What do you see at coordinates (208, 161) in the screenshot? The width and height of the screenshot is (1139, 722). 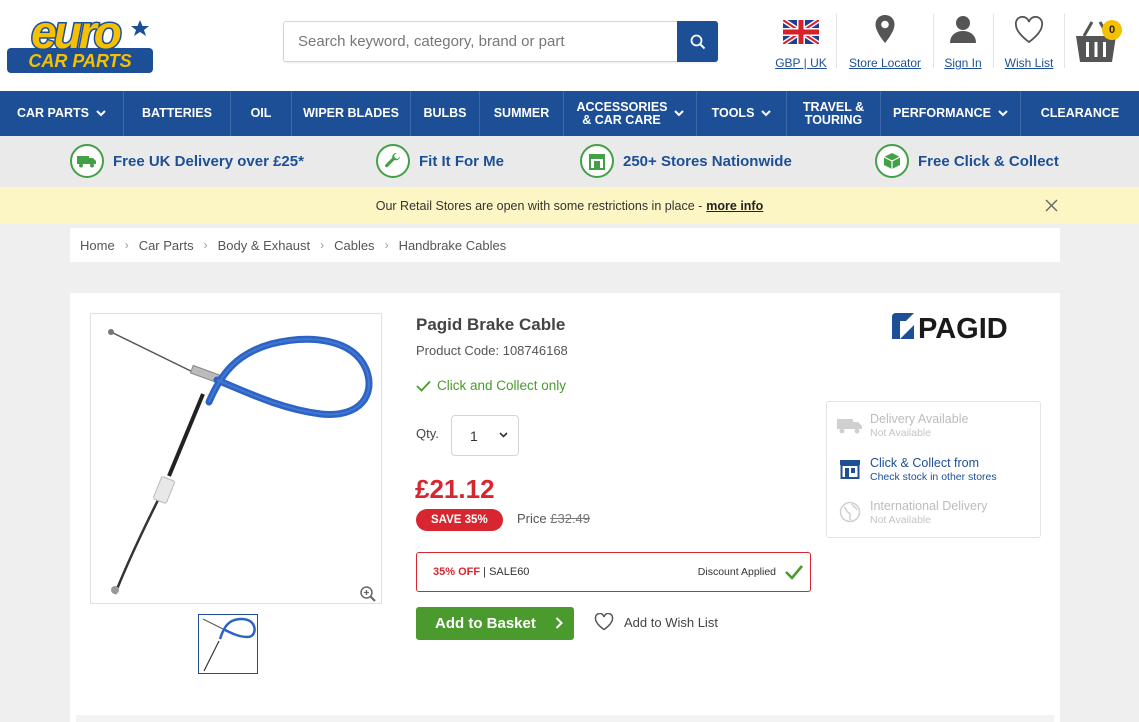 I see `usp-label: Free UK Delivery over £25*` at bounding box center [208, 161].